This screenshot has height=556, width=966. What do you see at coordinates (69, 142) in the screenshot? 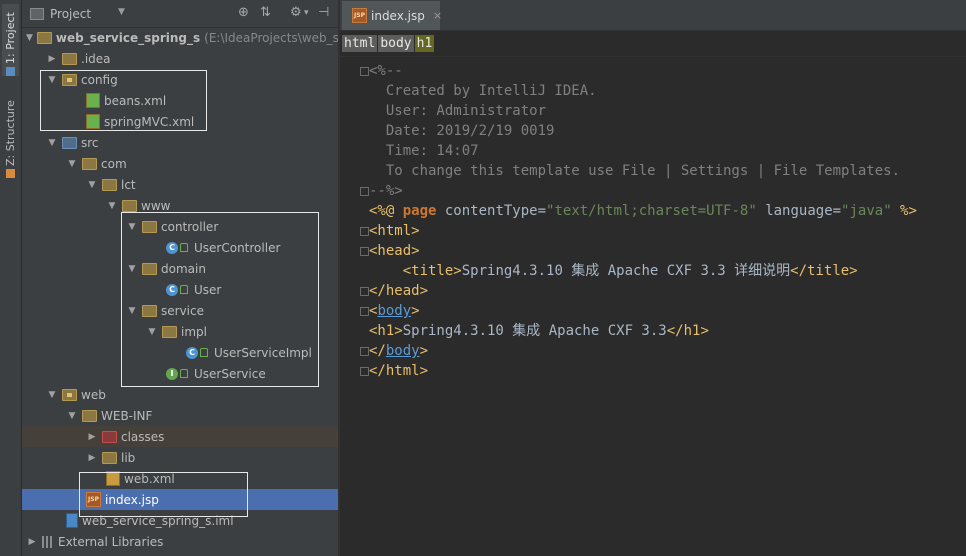
I see `source-folder-icon` at bounding box center [69, 142].